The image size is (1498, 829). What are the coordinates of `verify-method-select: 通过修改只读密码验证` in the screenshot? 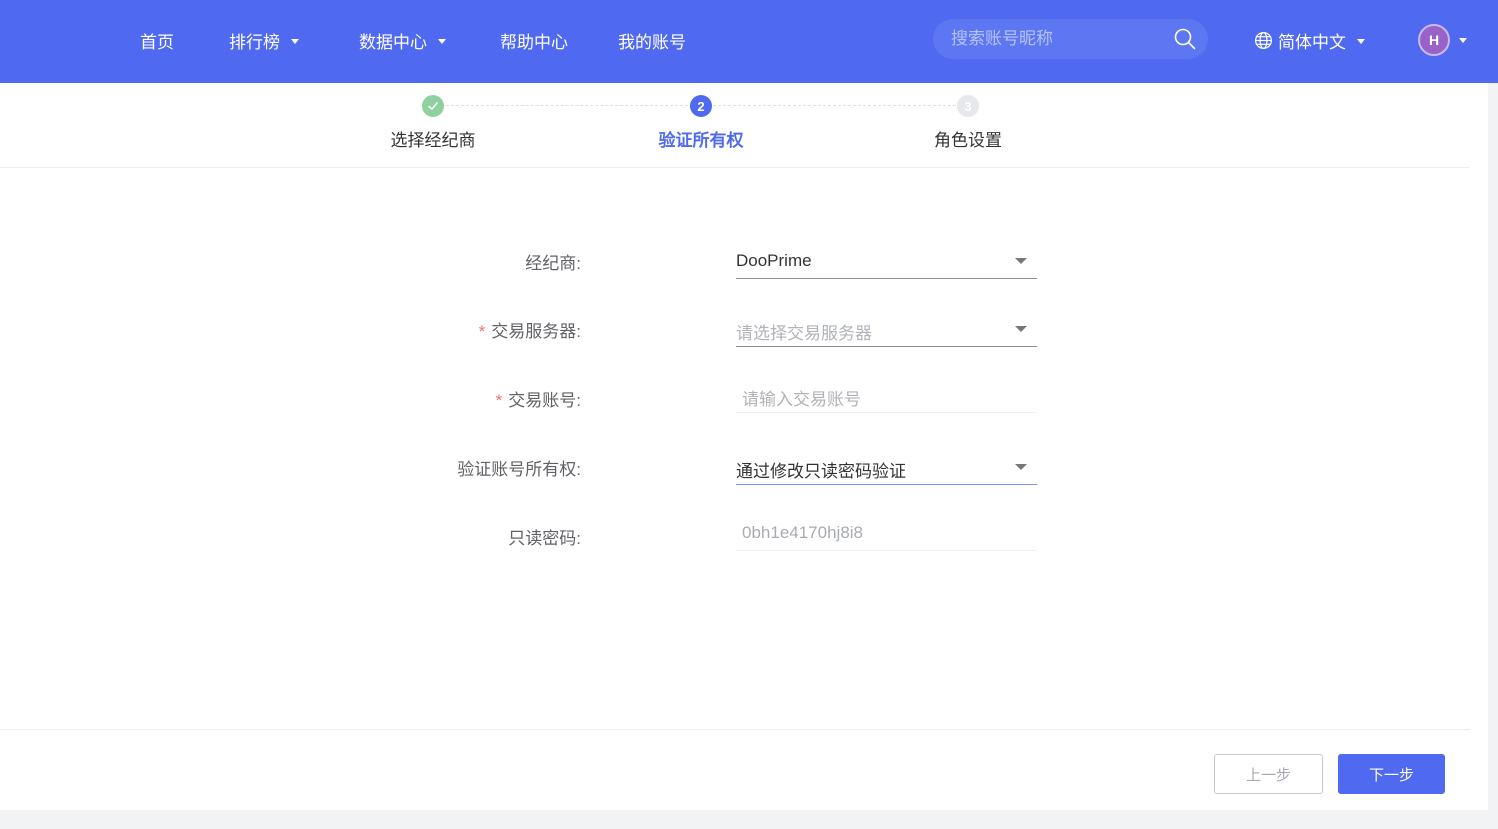 It's located at (886, 467).